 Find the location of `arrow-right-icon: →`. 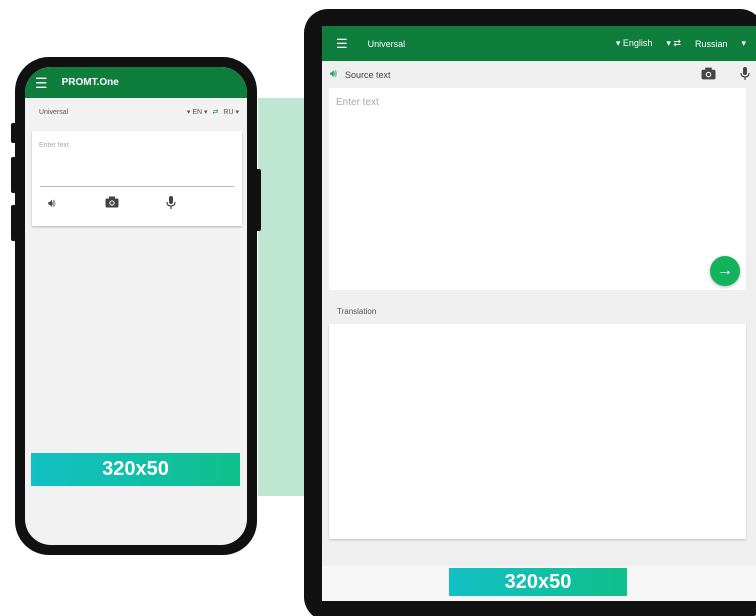

arrow-right-icon: → is located at coordinates (725, 270).